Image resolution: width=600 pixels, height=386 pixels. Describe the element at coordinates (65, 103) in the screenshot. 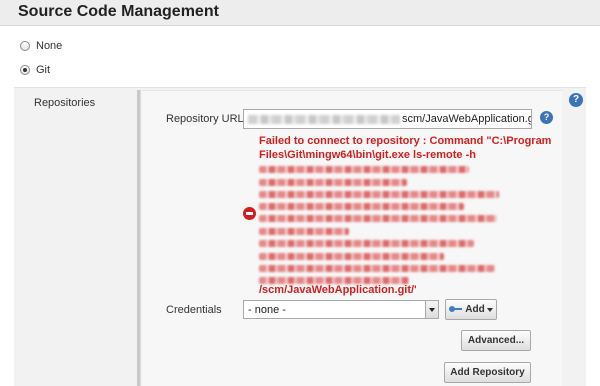

I see `repositories-label: Repositories` at that location.